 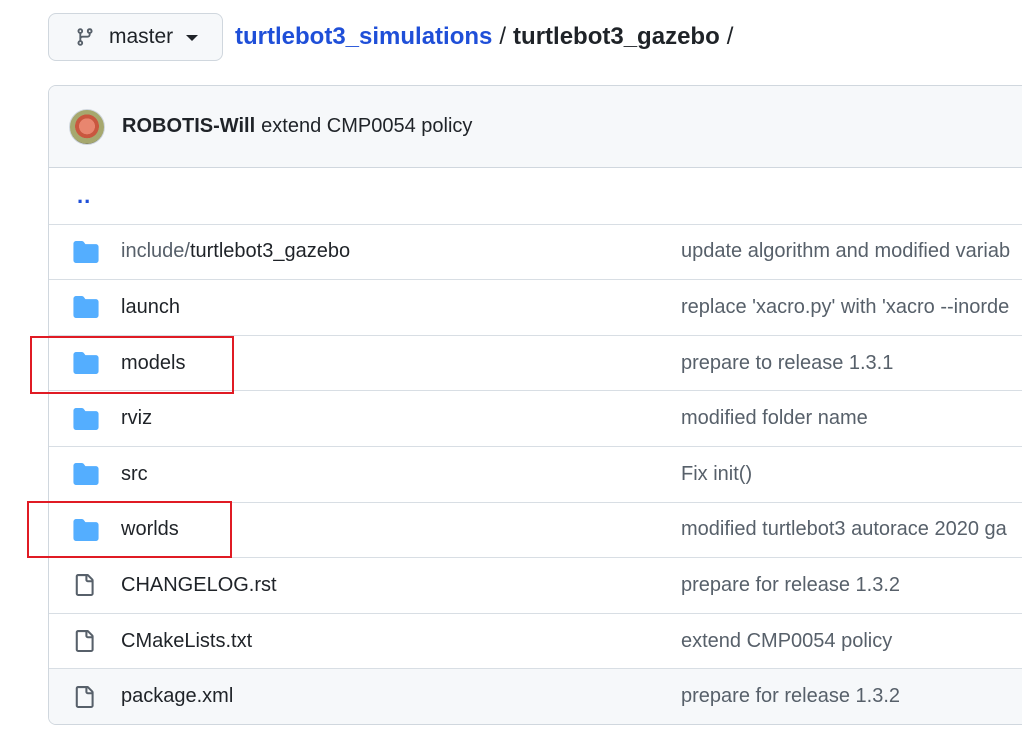 What do you see at coordinates (401, 418) in the screenshot?
I see `file-name-link: rviz` at bounding box center [401, 418].